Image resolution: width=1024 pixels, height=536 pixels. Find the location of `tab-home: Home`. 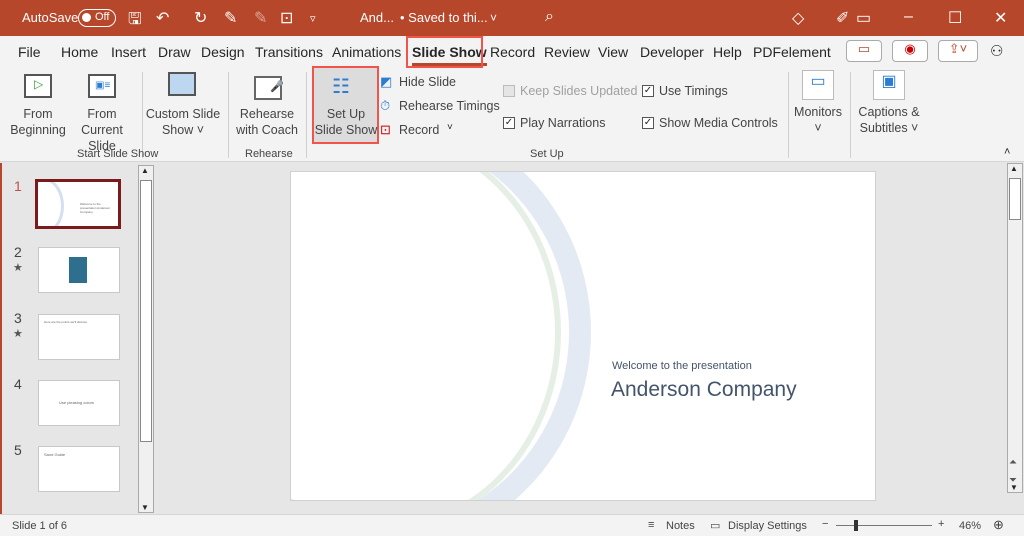

tab-home: Home is located at coordinates (79, 52).